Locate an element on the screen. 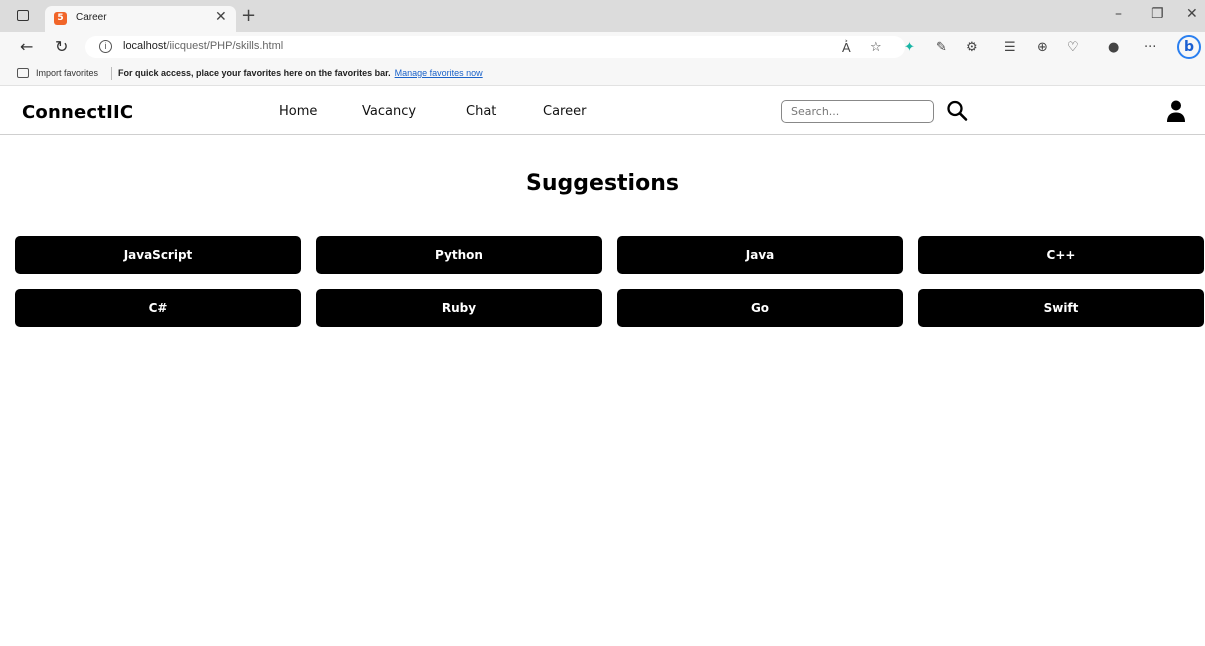  skill-button-cpp: C++ is located at coordinates (1061, 255).